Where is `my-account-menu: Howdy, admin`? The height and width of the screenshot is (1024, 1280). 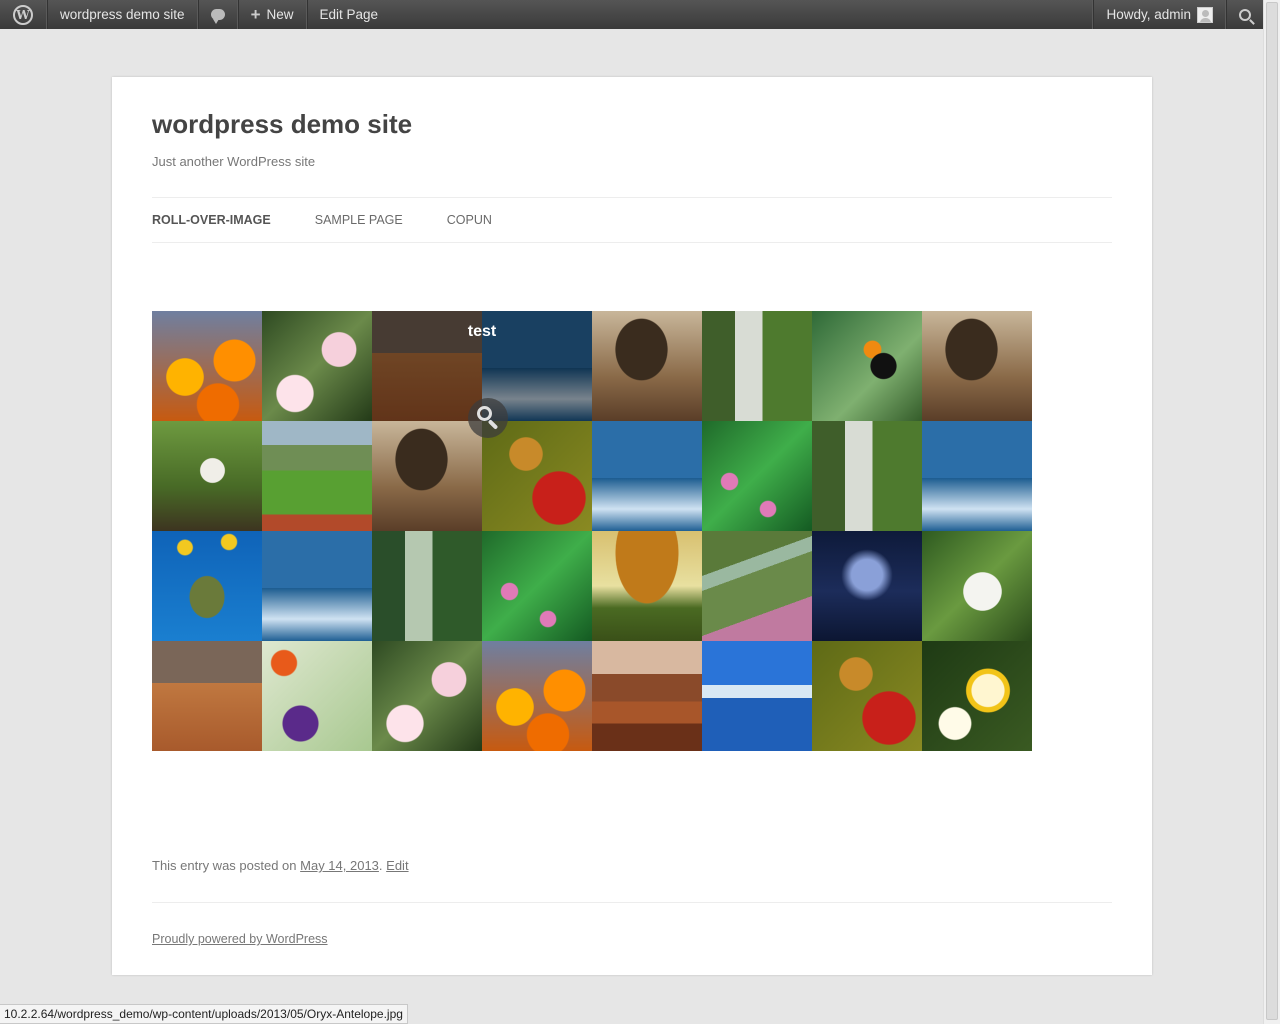
my-account-menu: Howdy, admin is located at coordinates (1159, 14).